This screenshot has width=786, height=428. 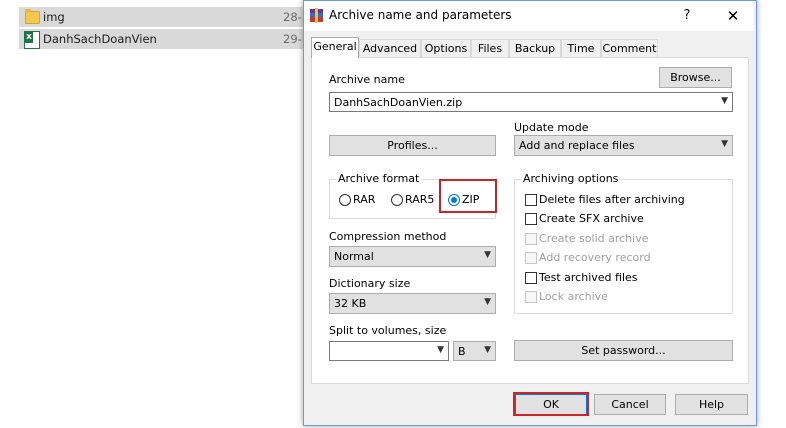 I want to click on title-bar: Archive name and parameters ? ✕, so click(x=529, y=16).